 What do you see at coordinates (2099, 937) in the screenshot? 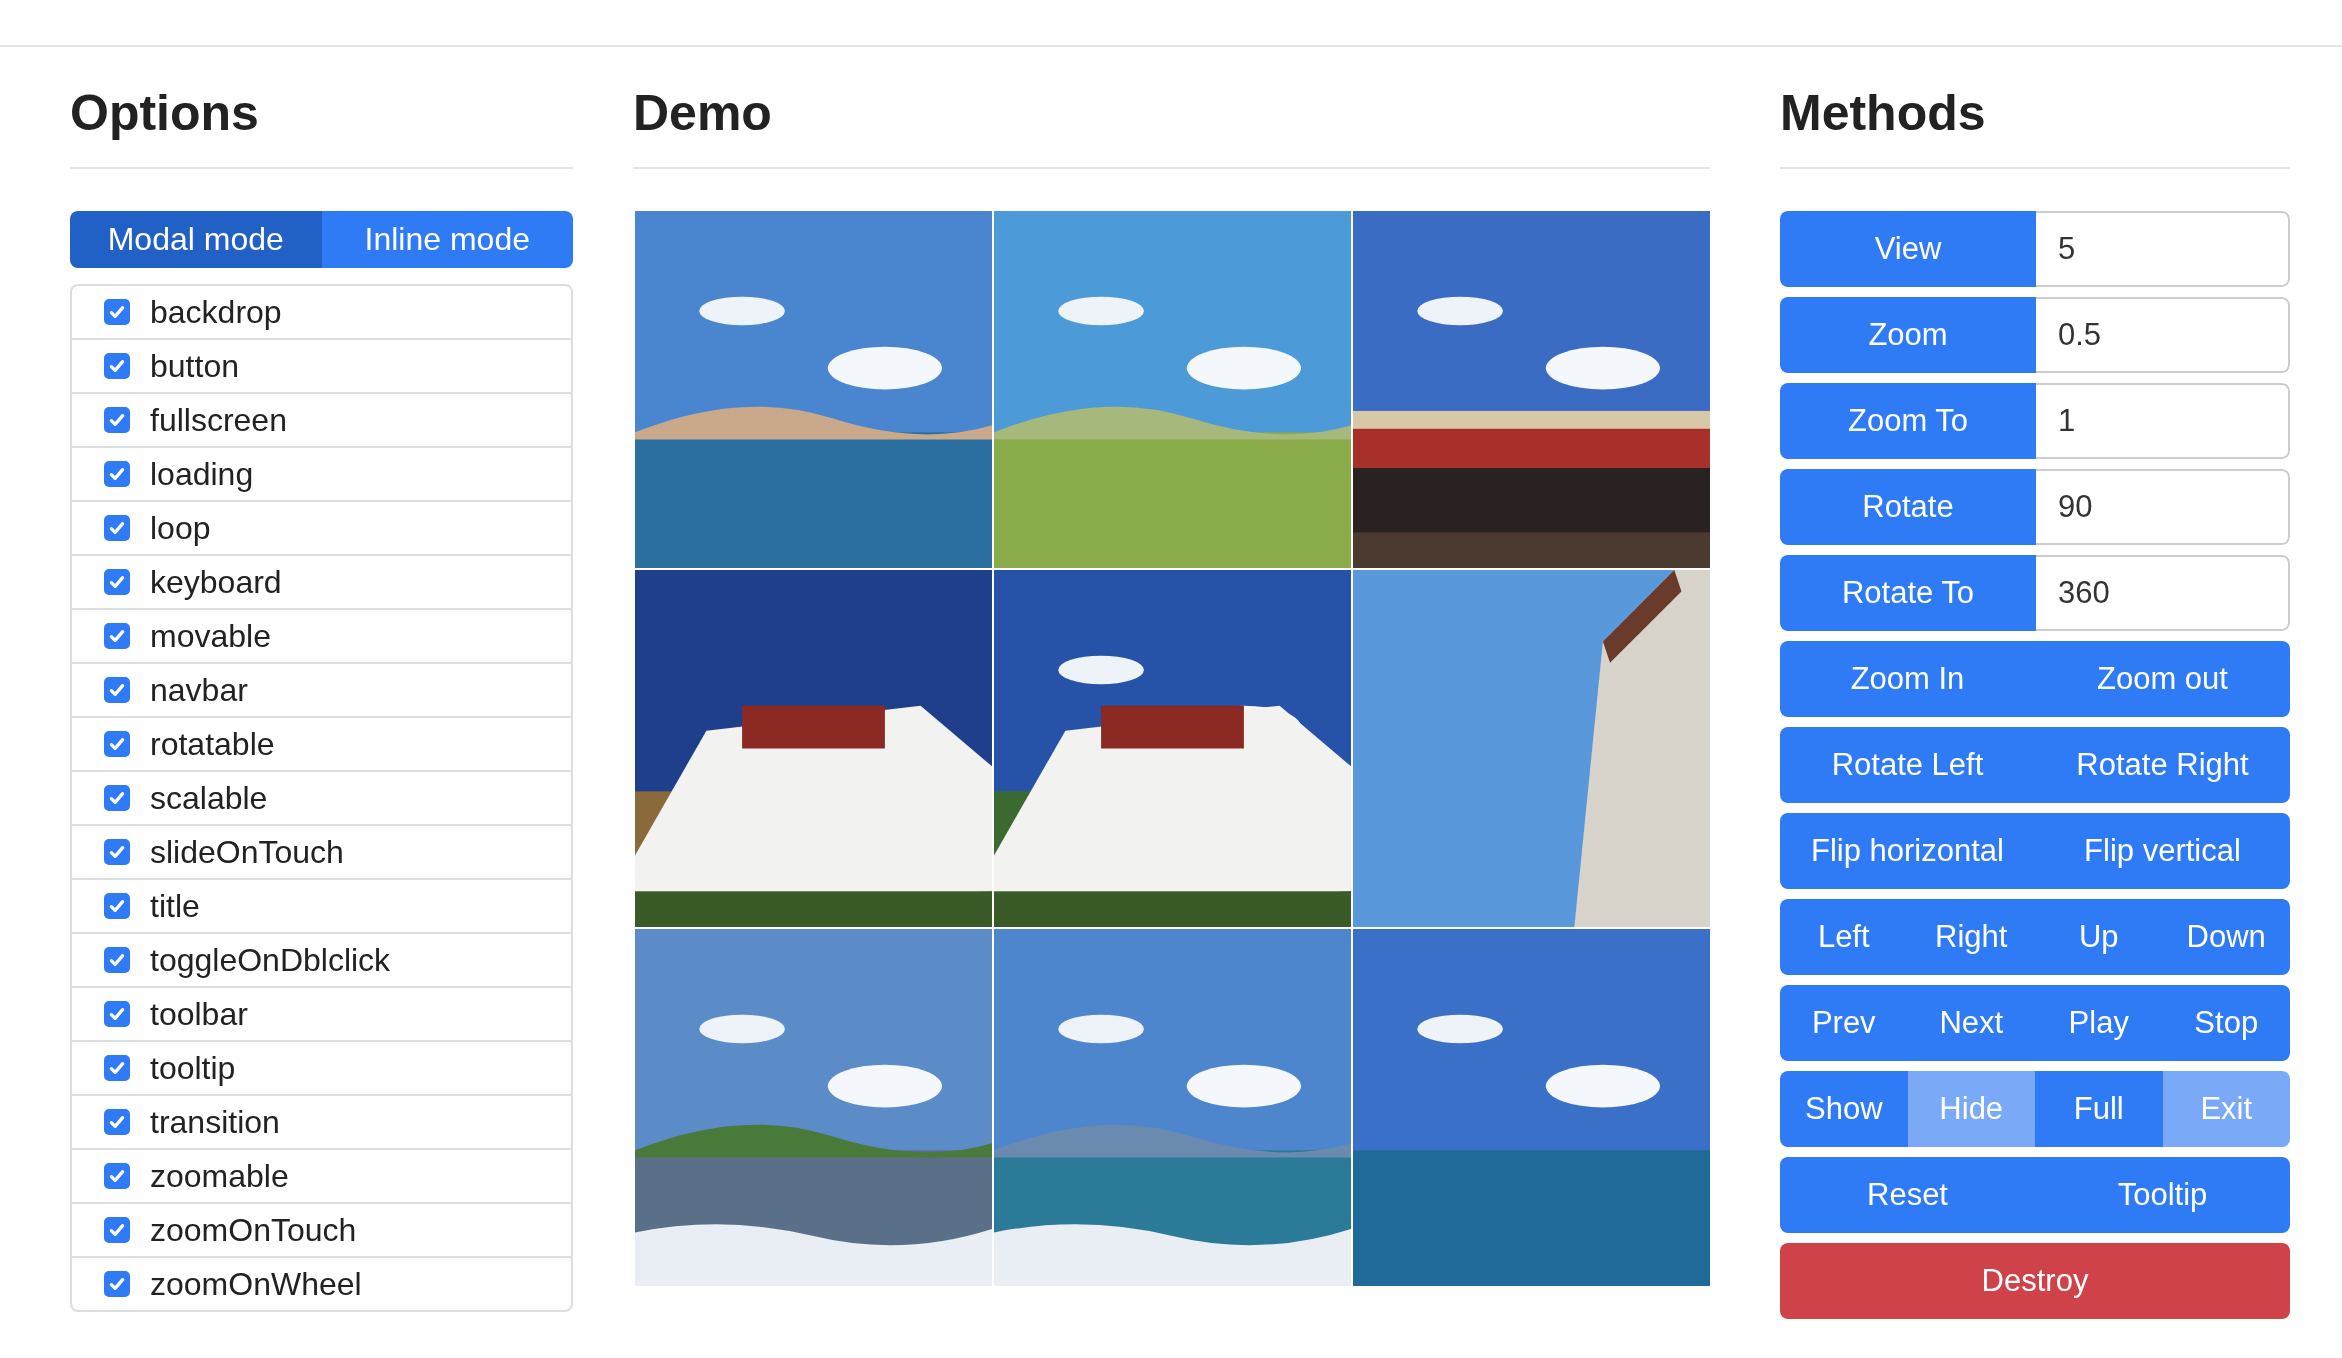
I see `method-button: Up` at bounding box center [2099, 937].